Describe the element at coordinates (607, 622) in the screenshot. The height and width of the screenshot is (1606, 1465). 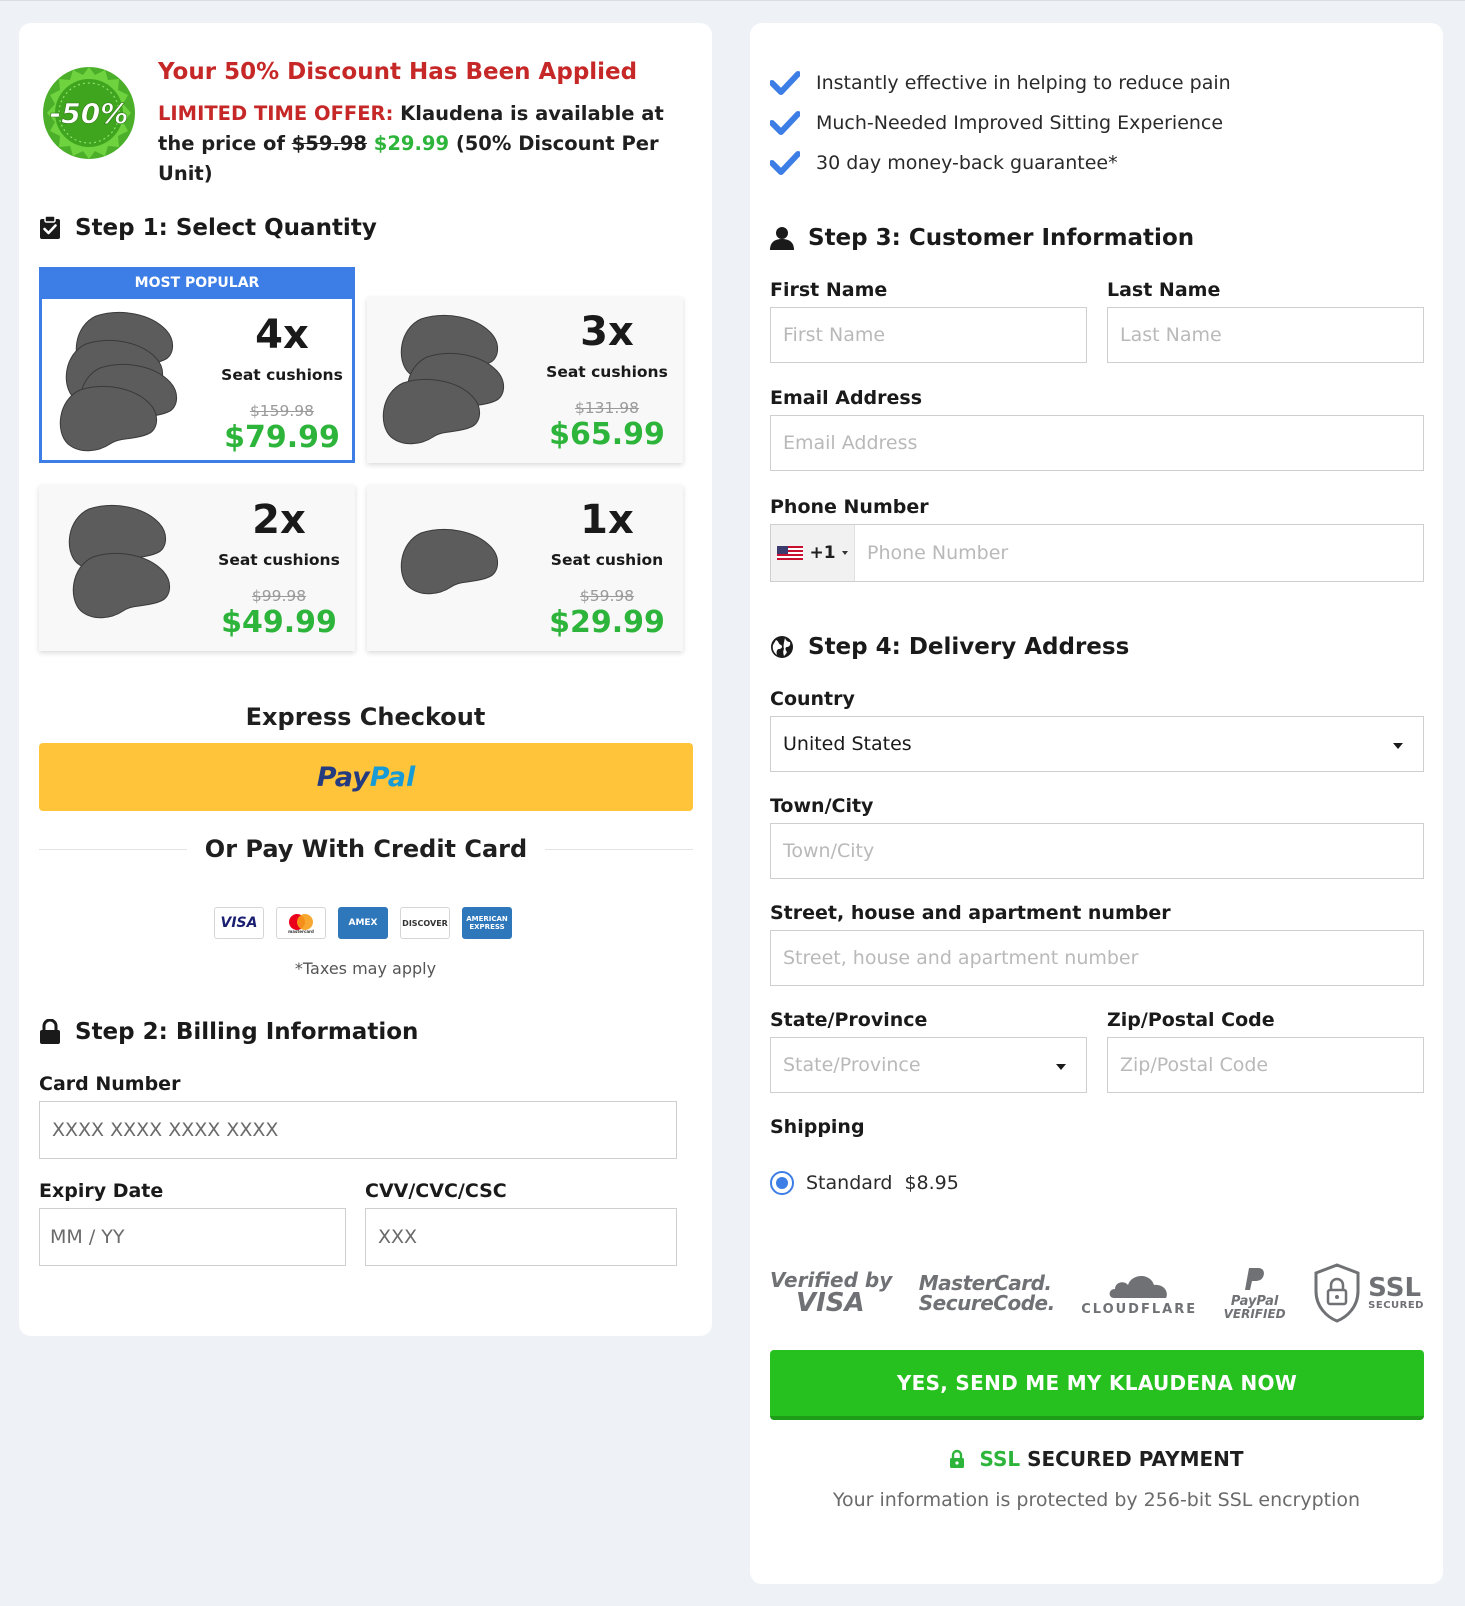
I see `option-price: $29.99` at that location.